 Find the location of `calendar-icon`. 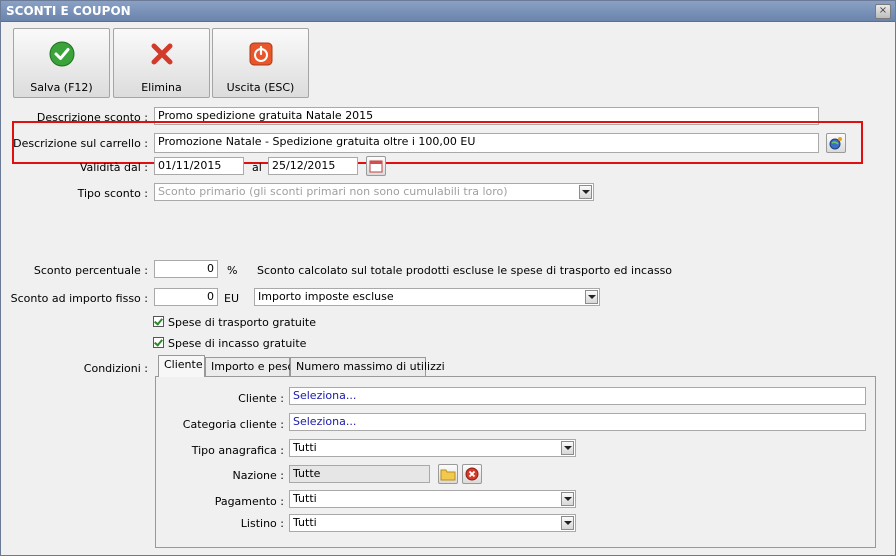

calendar-icon is located at coordinates (376, 166).